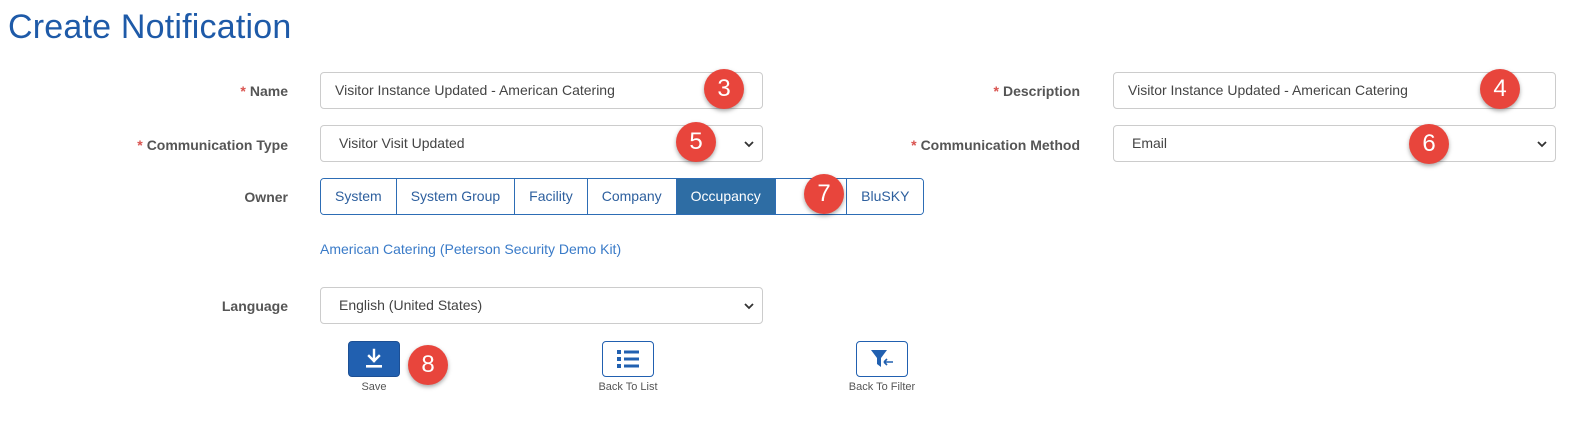 The image size is (1582, 424). Describe the element at coordinates (359, 196) in the screenshot. I see `owner-option-system: System` at that location.